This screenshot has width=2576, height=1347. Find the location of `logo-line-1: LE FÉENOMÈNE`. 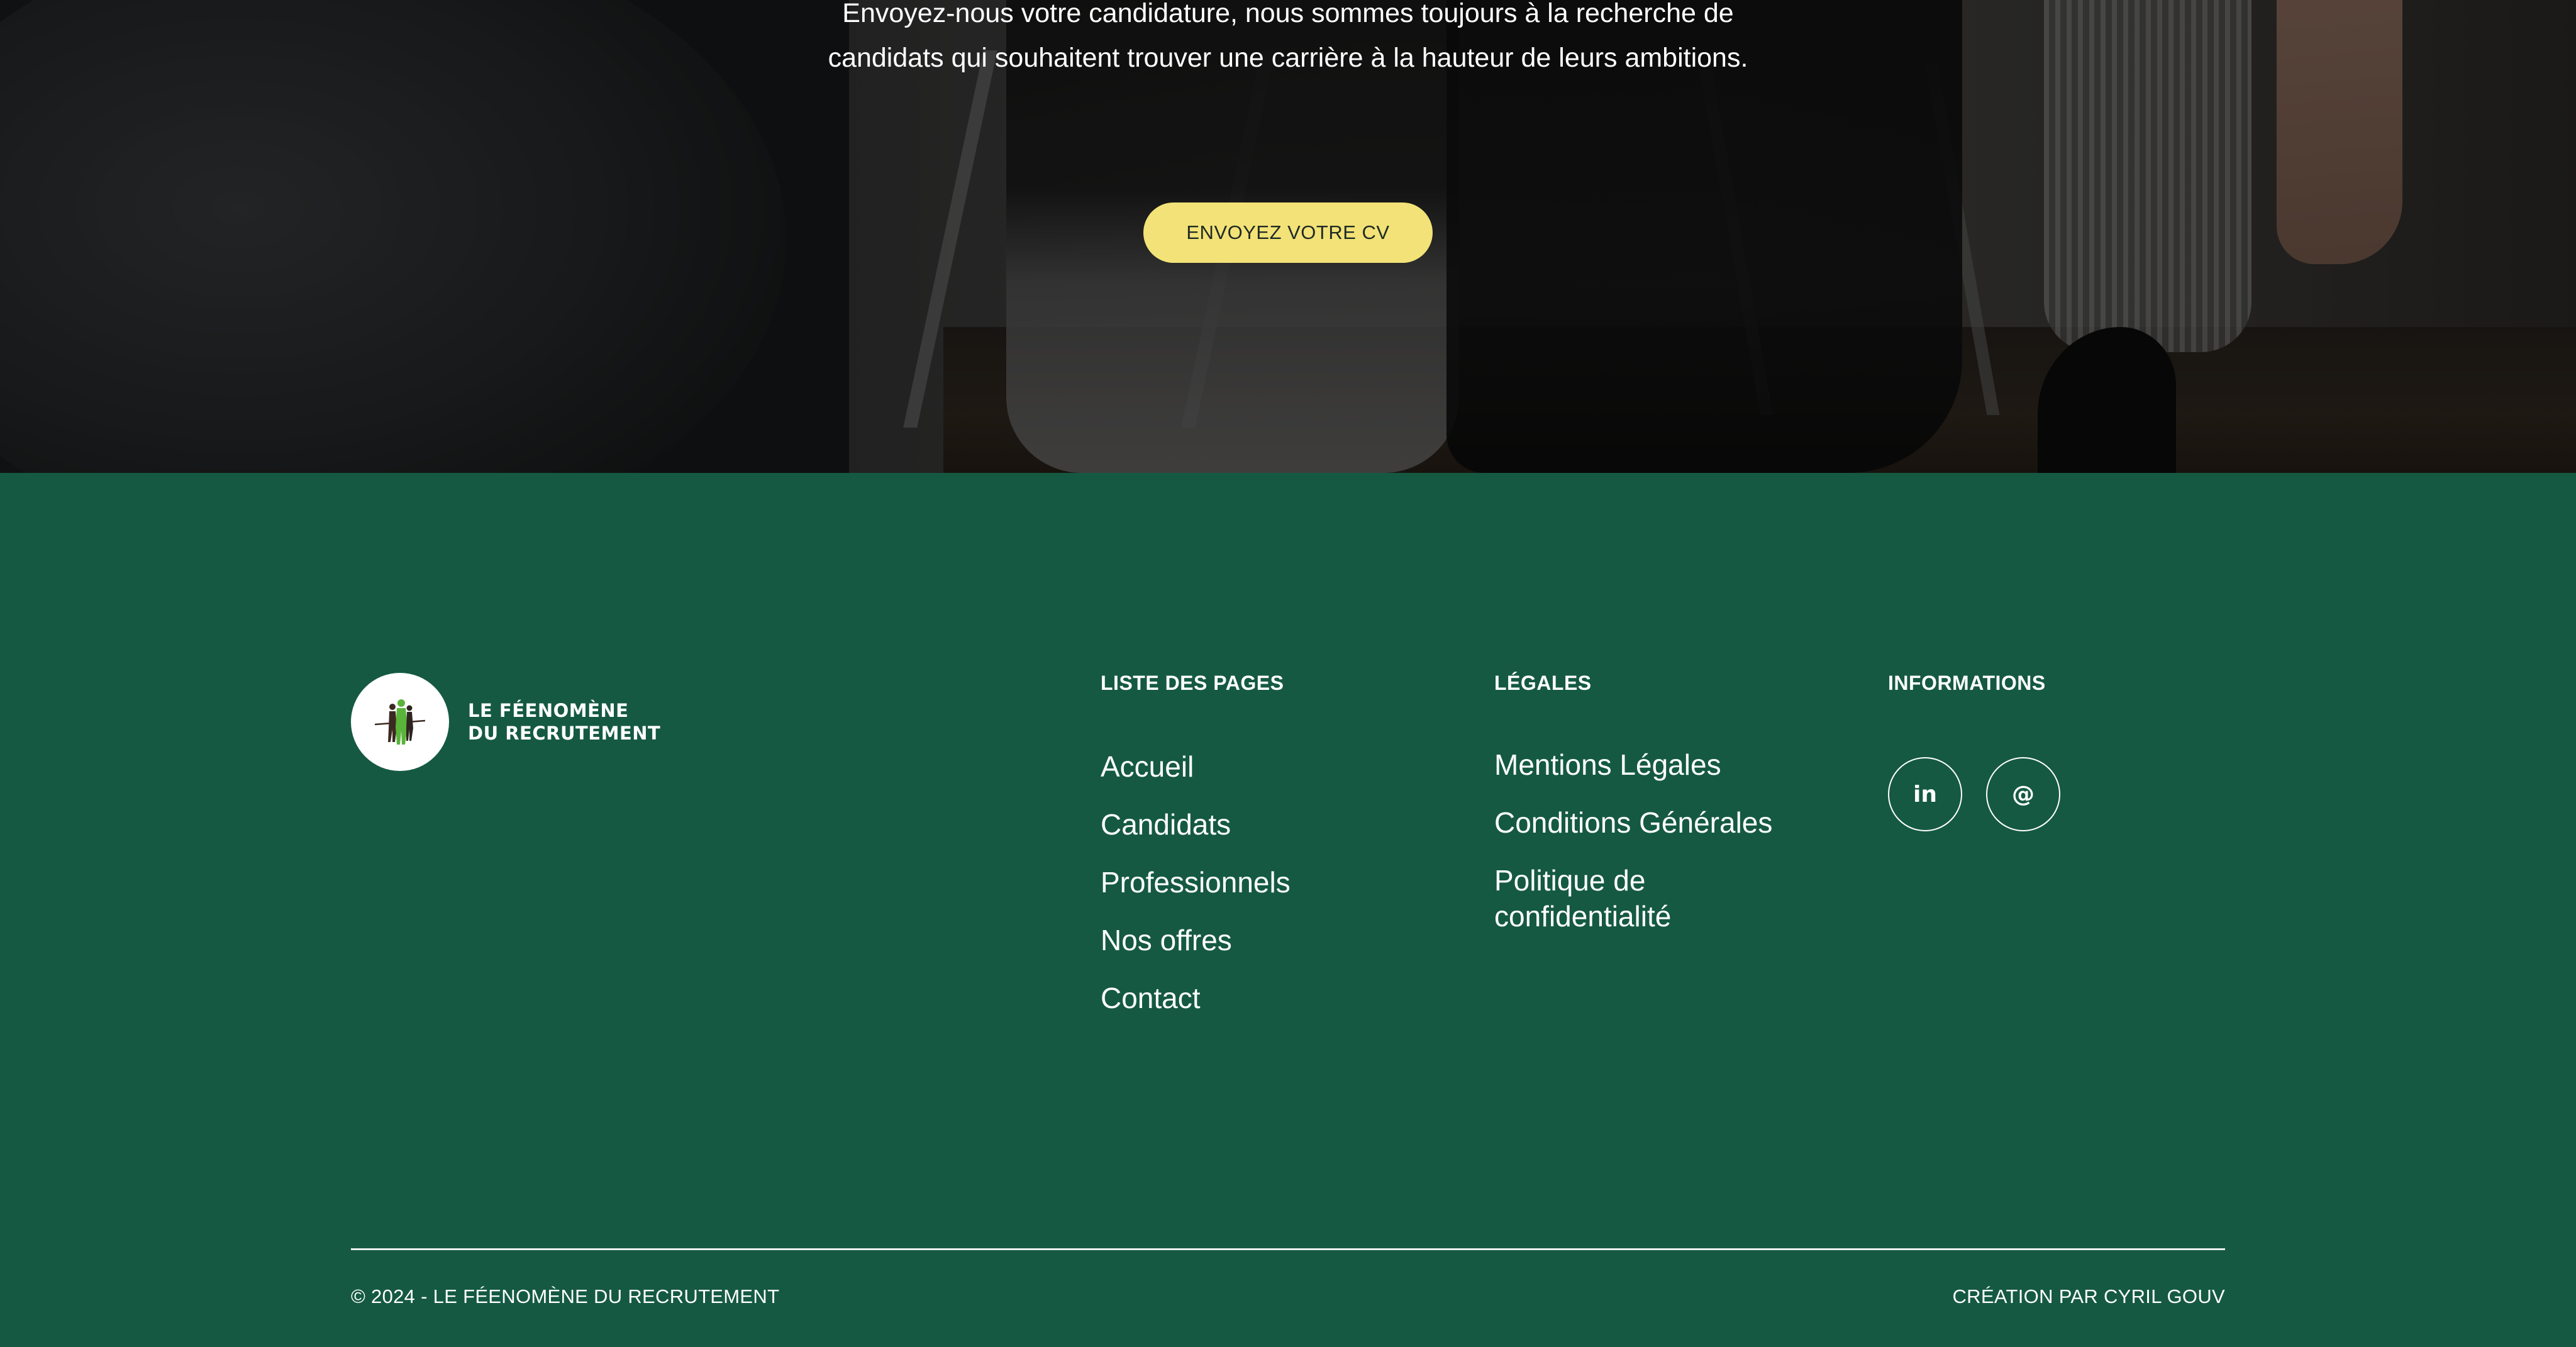

logo-line-1: LE FÉENOMÈNE is located at coordinates (548, 710).